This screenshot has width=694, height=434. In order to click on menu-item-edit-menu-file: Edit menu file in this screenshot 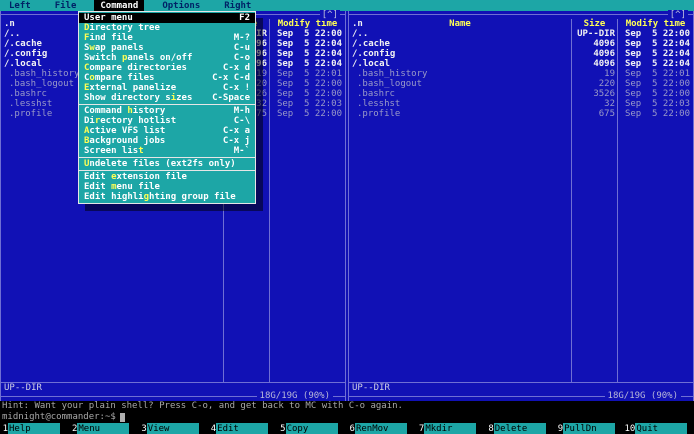, I will do `click(167, 187)`.